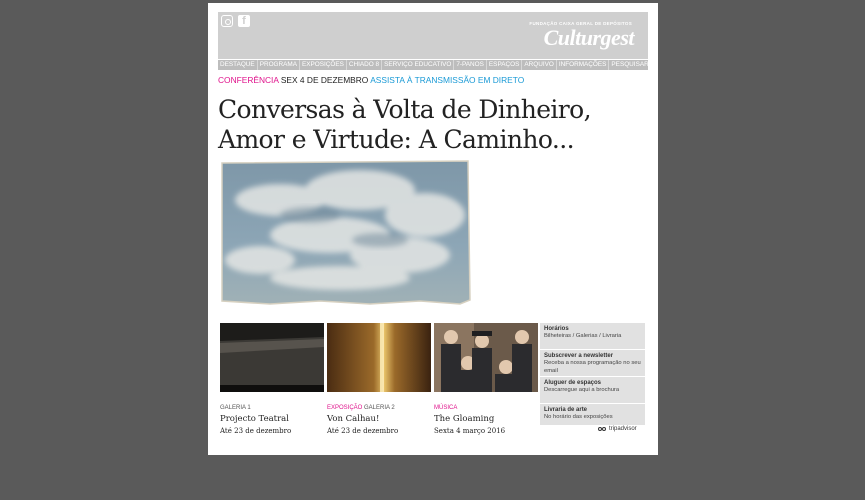  Describe the element at coordinates (582, 390) in the screenshot. I see `info-desc: Descarregue aqui a brochura` at that location.